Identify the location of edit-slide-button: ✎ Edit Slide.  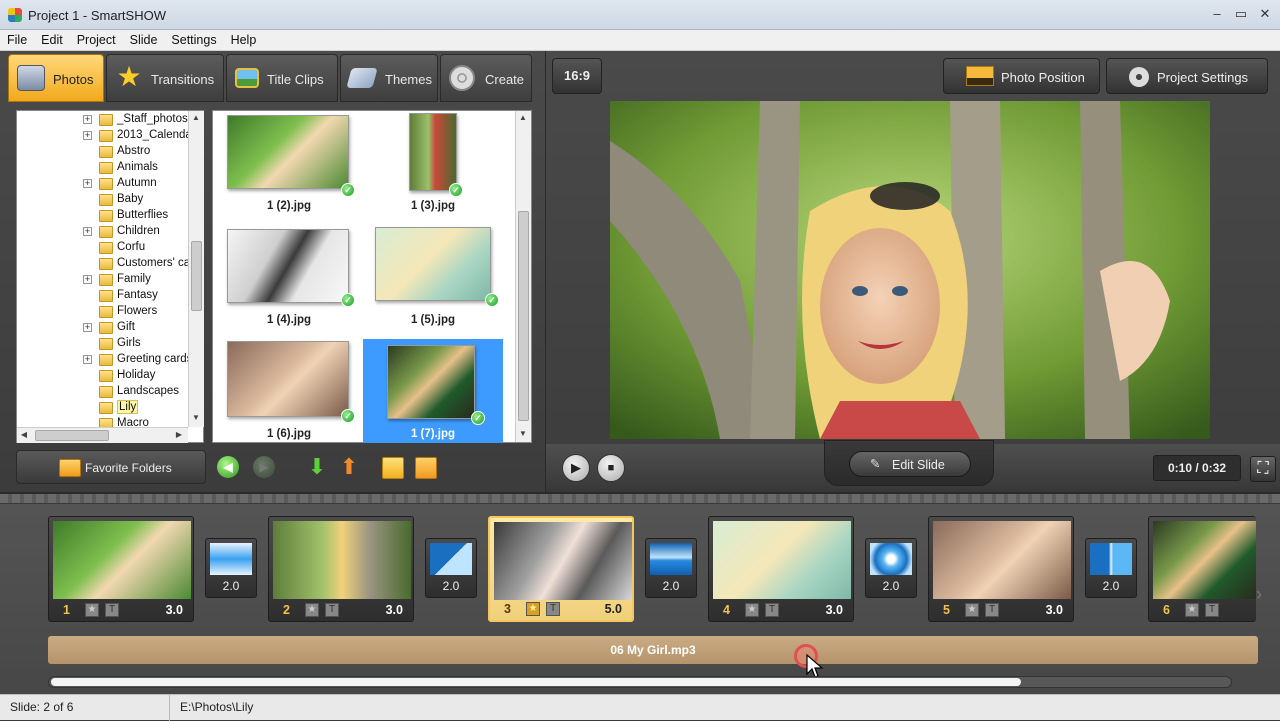
(910, 464).